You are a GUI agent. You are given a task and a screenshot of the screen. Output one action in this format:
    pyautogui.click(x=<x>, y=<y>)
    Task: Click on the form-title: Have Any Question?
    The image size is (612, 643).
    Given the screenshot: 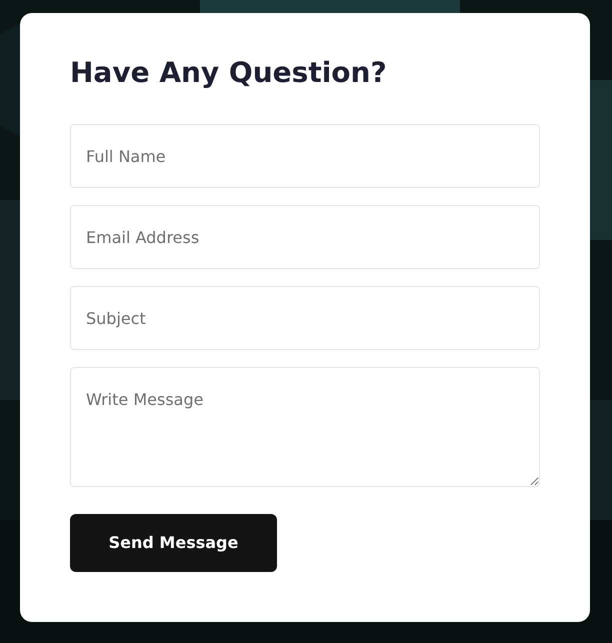 What is the action you would take?
    pyautogui.click(x=228, y=73)
    